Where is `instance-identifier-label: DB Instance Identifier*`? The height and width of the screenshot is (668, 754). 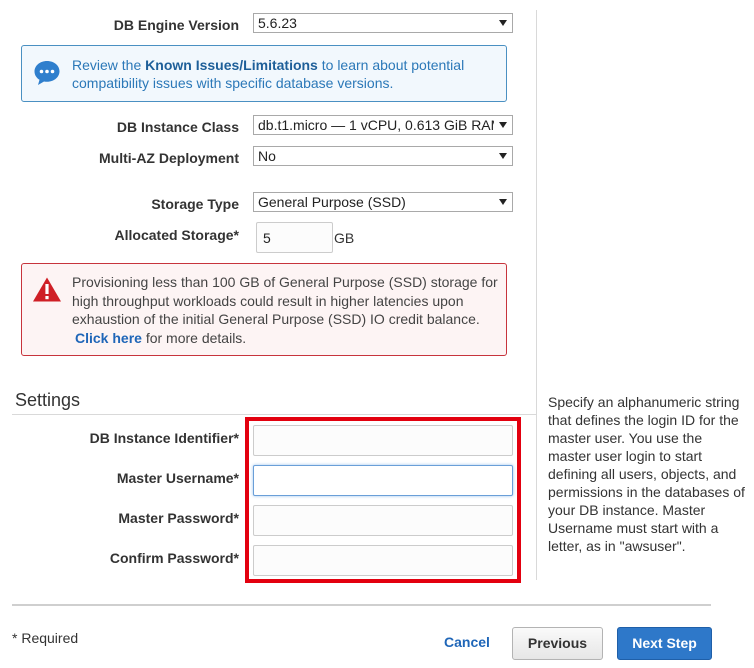
instance-identifier-label: DB Instance Identifier* is located at coordinates (164, 438).